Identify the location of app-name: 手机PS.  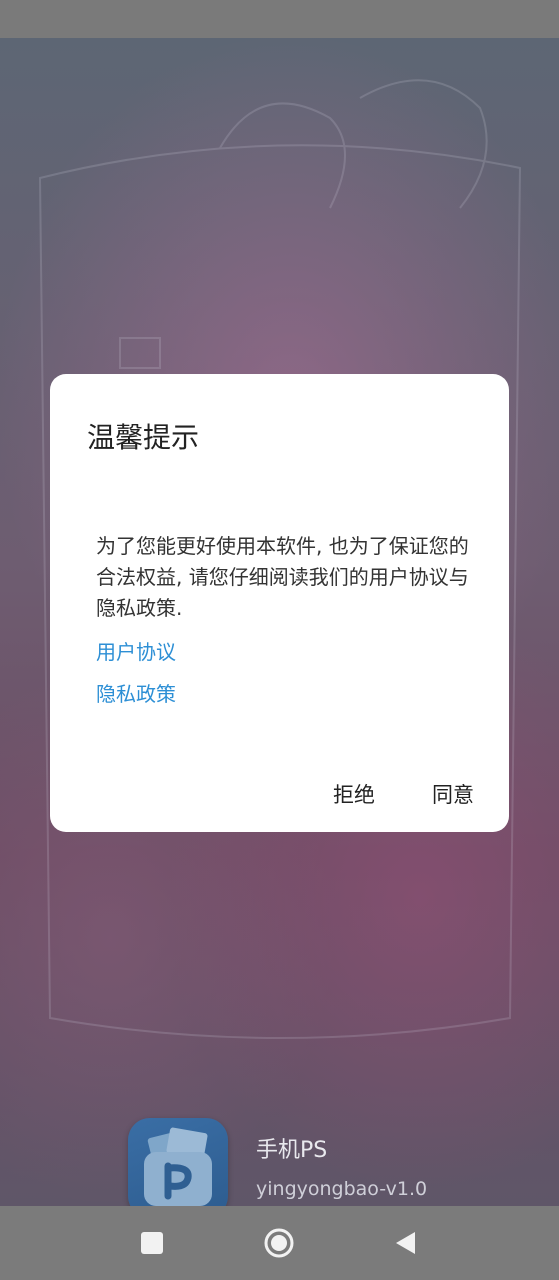
(292, 1150).